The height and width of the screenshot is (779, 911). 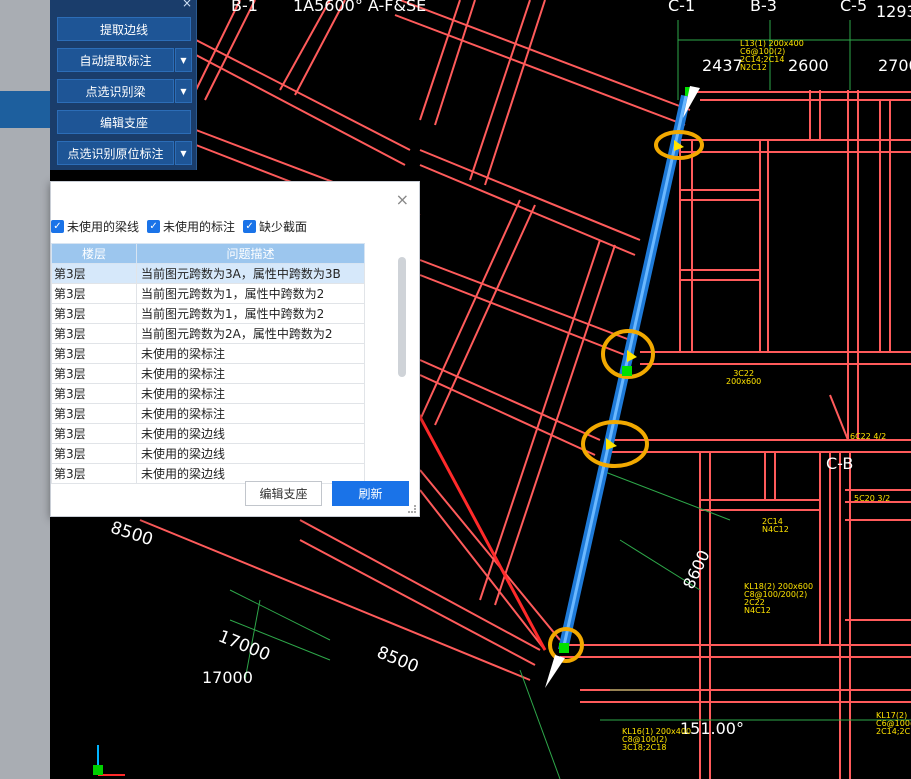 What do you see at coordinates (25, 109) in the screenshot?
I see `left-panel-selected-item` at bounding box center [25, 109].